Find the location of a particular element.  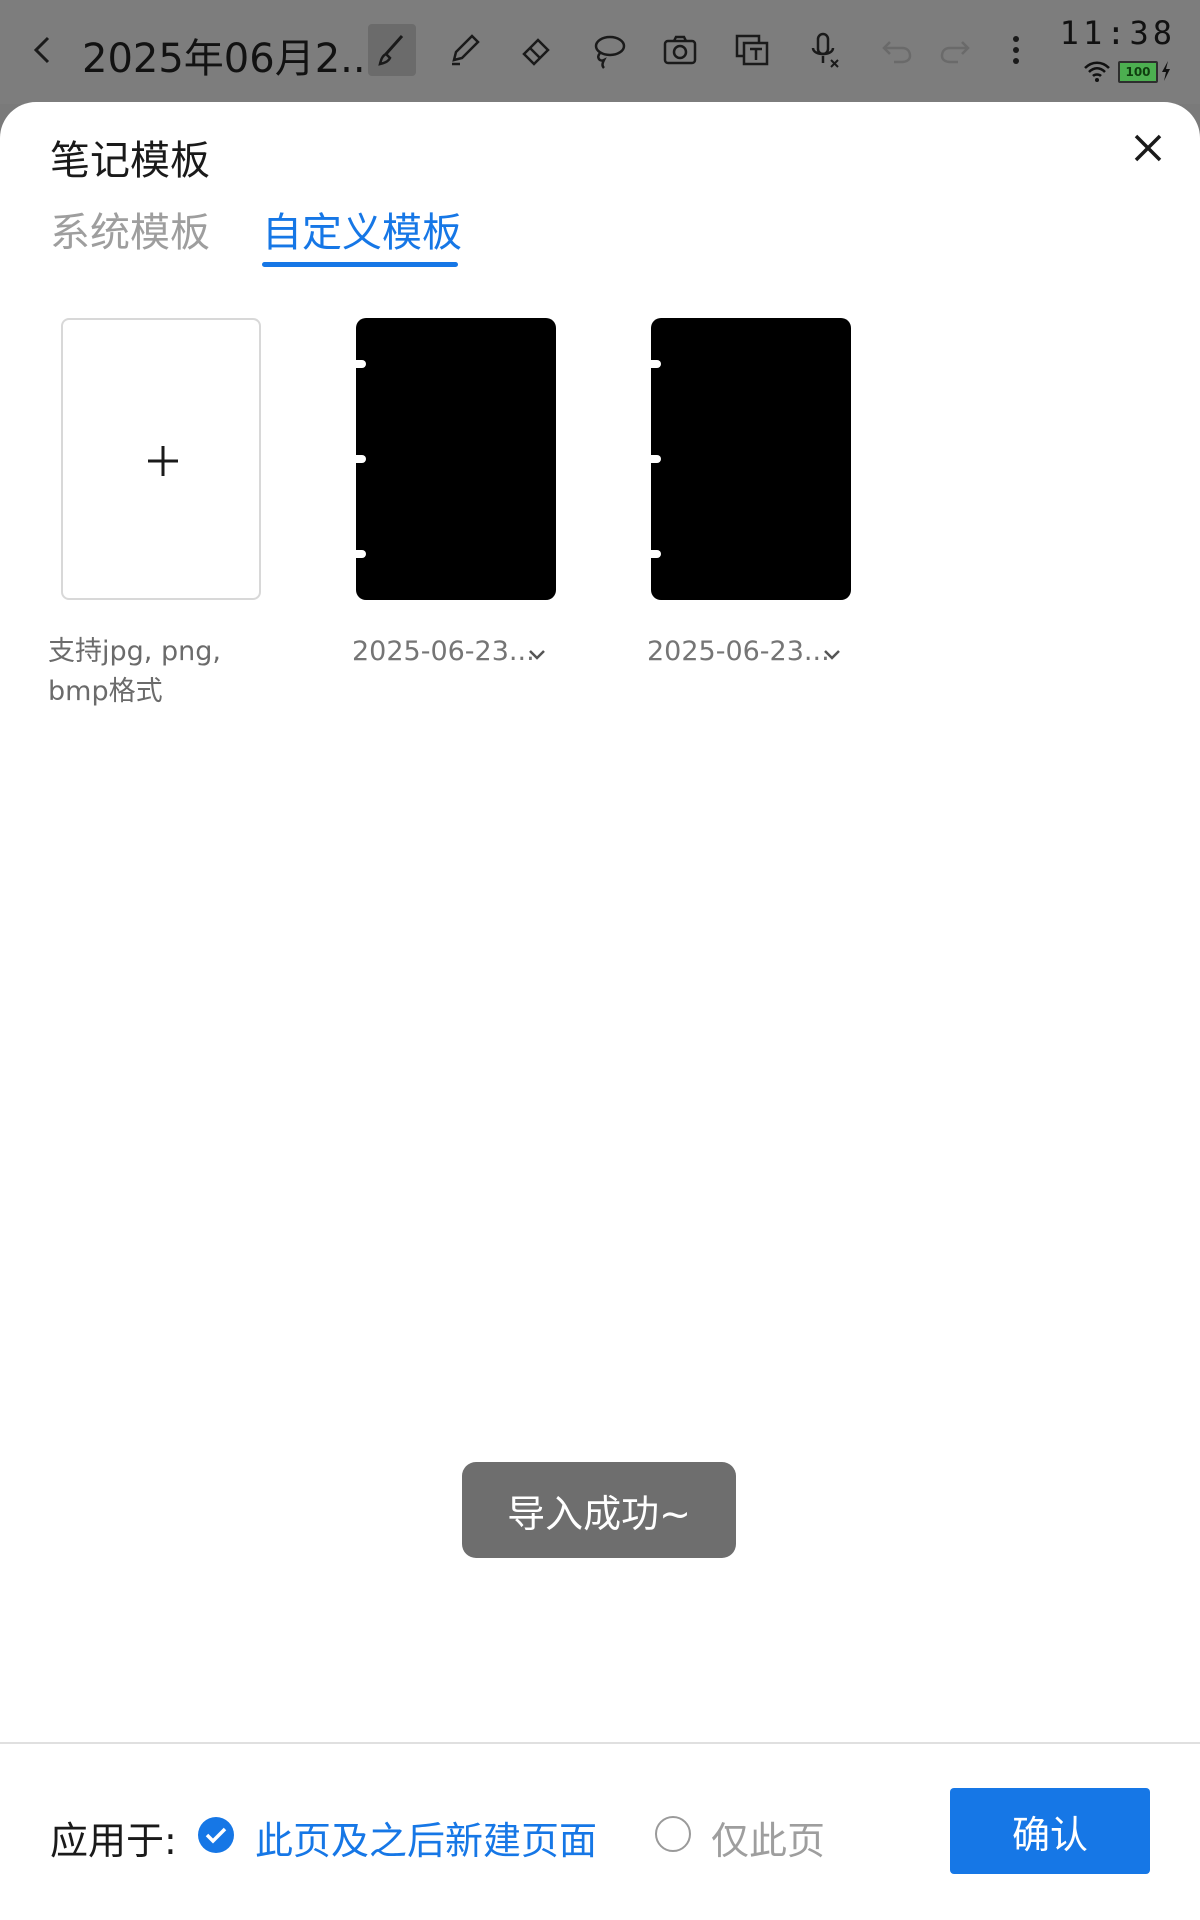

checked-radio-icon is located at coordinates (216, 1835).